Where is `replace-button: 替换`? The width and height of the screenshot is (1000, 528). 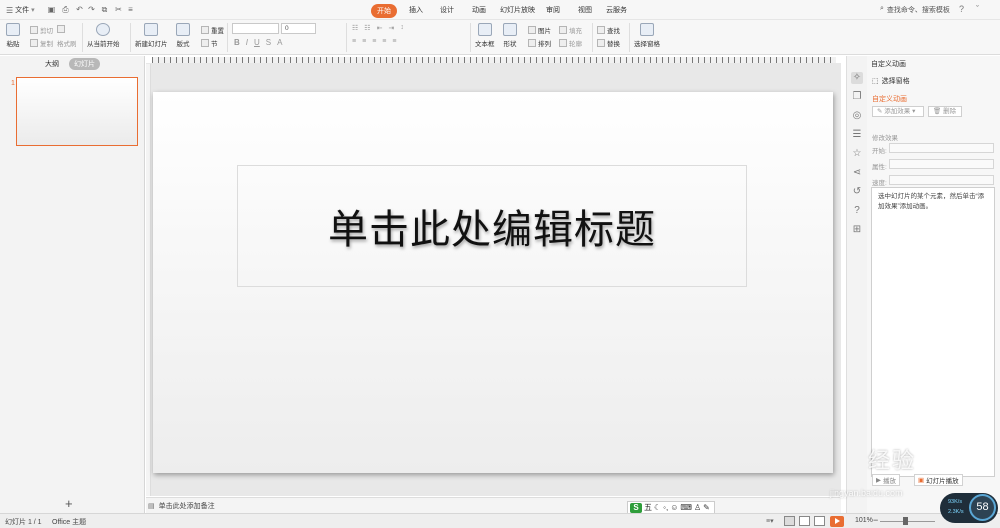
replace-button: 替换 is located at coordinates (608, 43).